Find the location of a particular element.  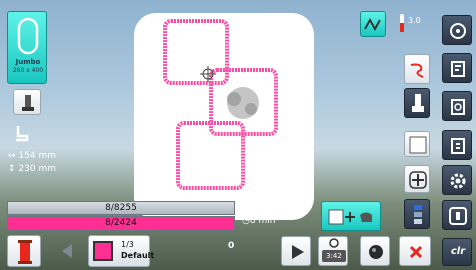

color-blocks-icon is located at coordinates (418, 214).